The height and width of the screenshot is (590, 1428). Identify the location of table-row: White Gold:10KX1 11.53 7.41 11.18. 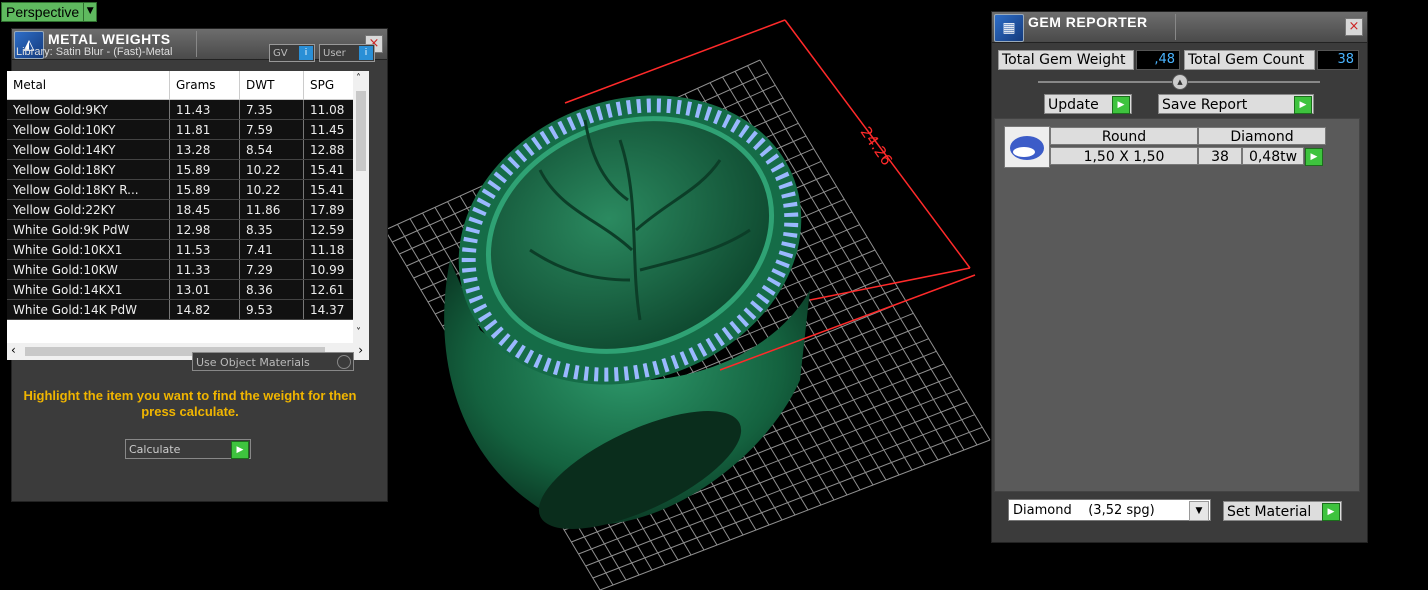
(182, 249).